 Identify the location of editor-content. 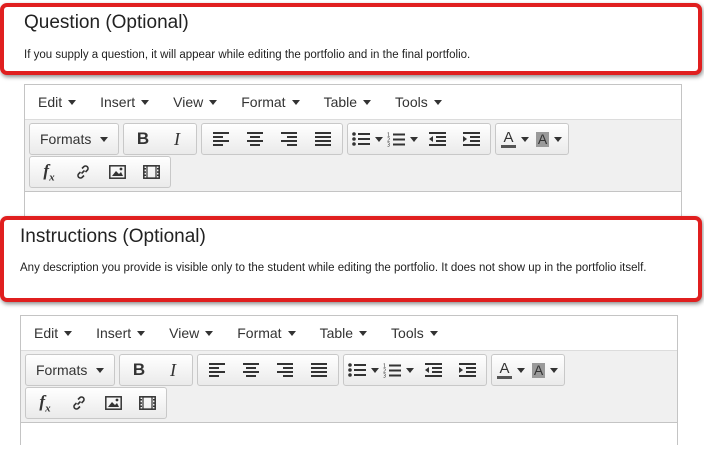
(349, 443).